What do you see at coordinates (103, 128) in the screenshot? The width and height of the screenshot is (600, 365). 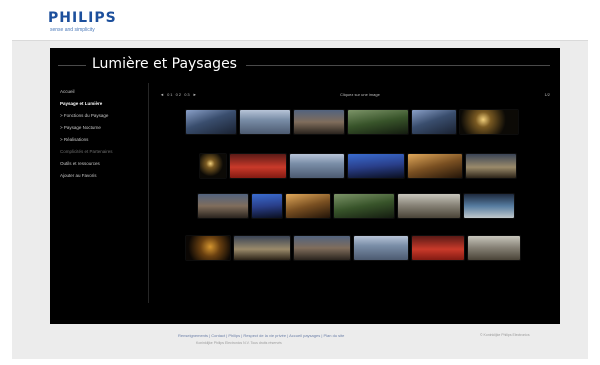 I see `sidebar-item-nocturne: > Paysage Nocturne` at bounding box center [103, 128].